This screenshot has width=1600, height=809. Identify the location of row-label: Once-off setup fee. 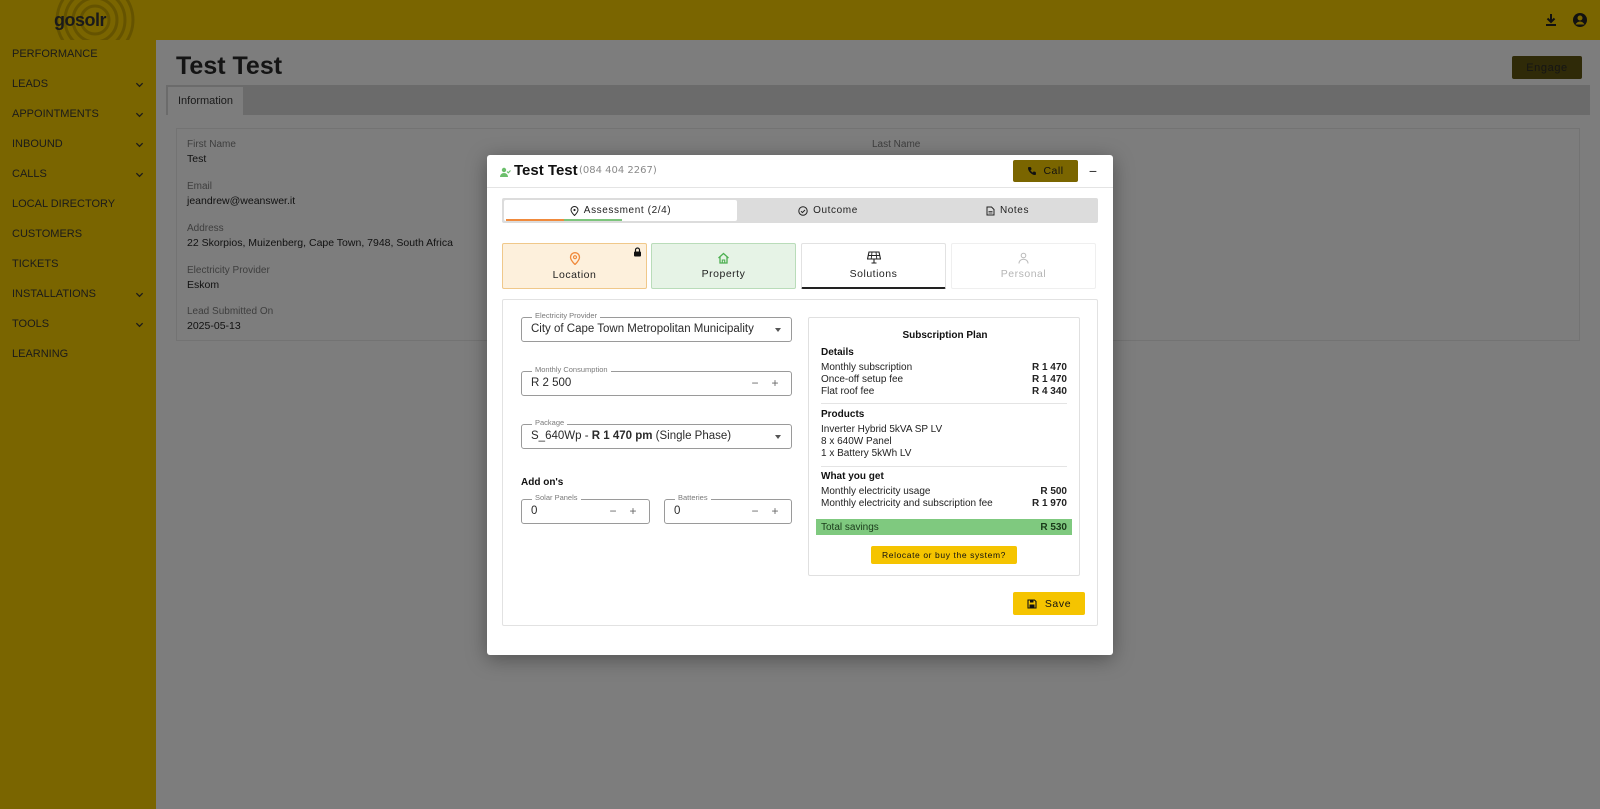
(862, 379).